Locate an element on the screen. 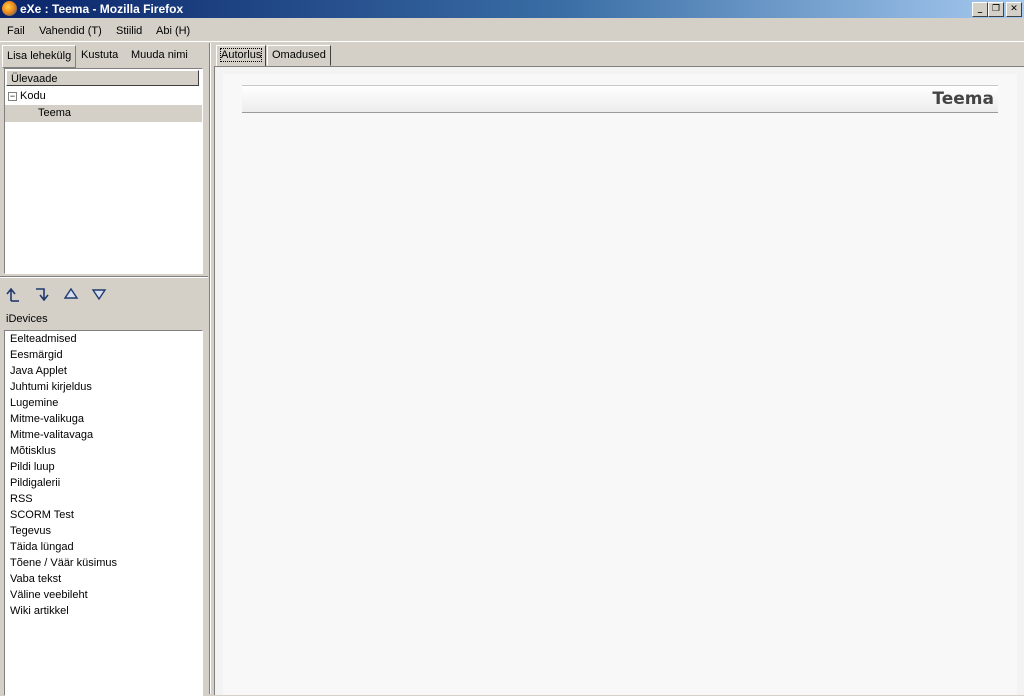  tab-omadused: Omadused is located at coordinates (299, 55).